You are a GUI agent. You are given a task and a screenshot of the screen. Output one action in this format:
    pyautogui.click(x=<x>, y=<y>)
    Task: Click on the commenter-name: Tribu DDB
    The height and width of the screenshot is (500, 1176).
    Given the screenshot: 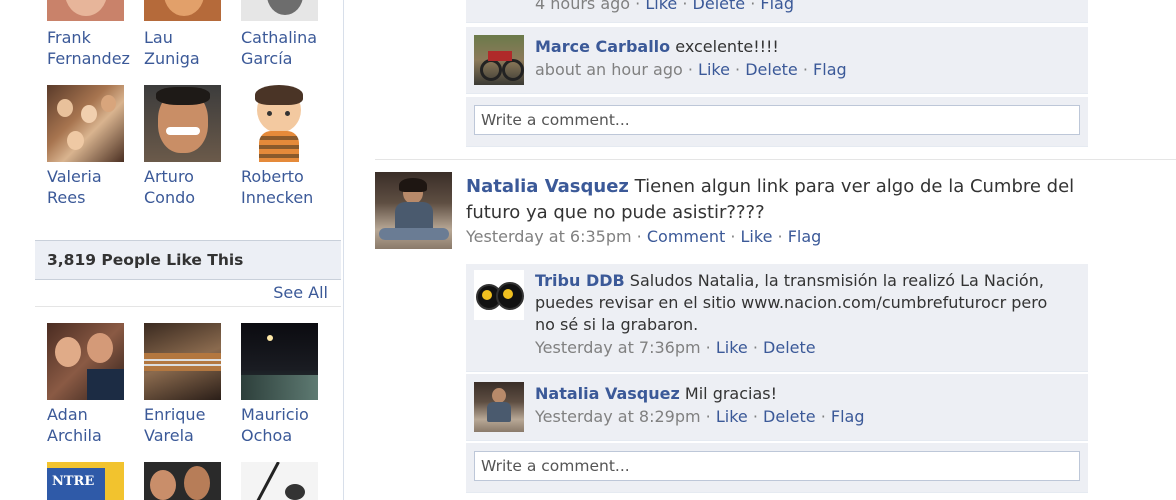 What is the action you would take?
    pyautogui.click(x=580, y=280)
    